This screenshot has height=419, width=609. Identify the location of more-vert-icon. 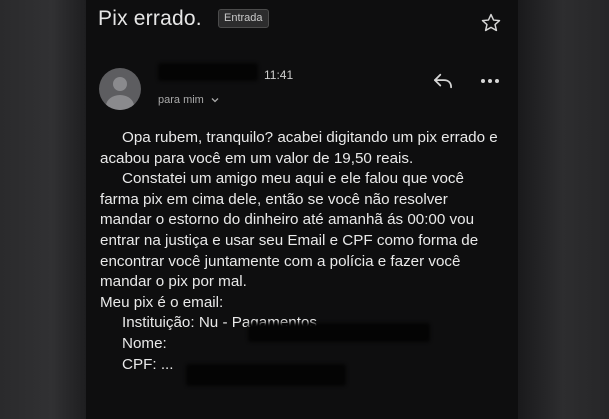
(490, 81).